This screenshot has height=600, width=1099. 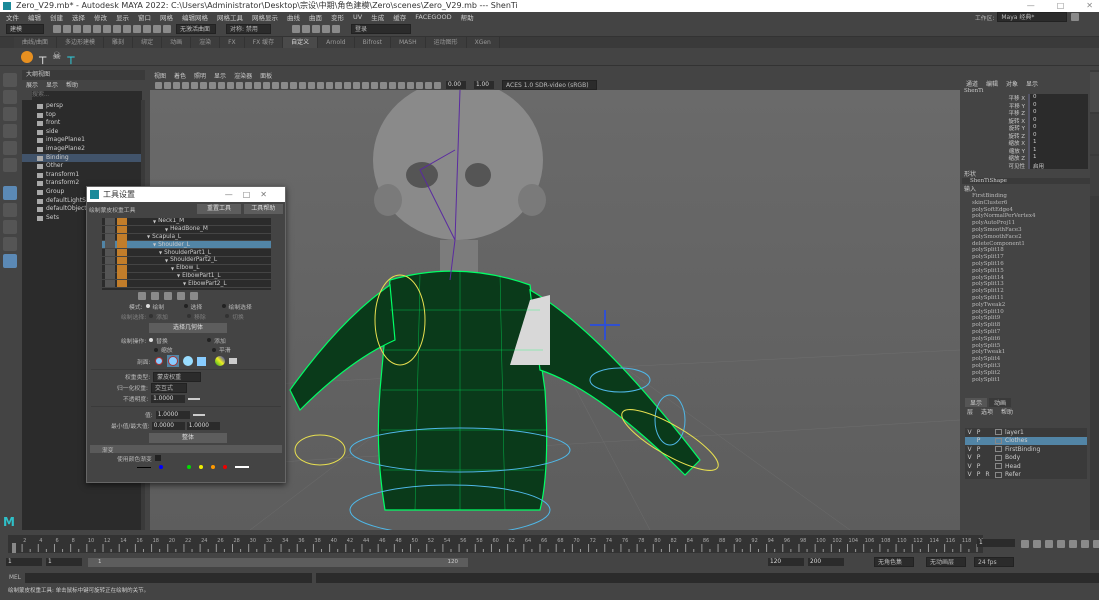 I want to click on mode-paint-select-radio, so click(x=223, y=306).